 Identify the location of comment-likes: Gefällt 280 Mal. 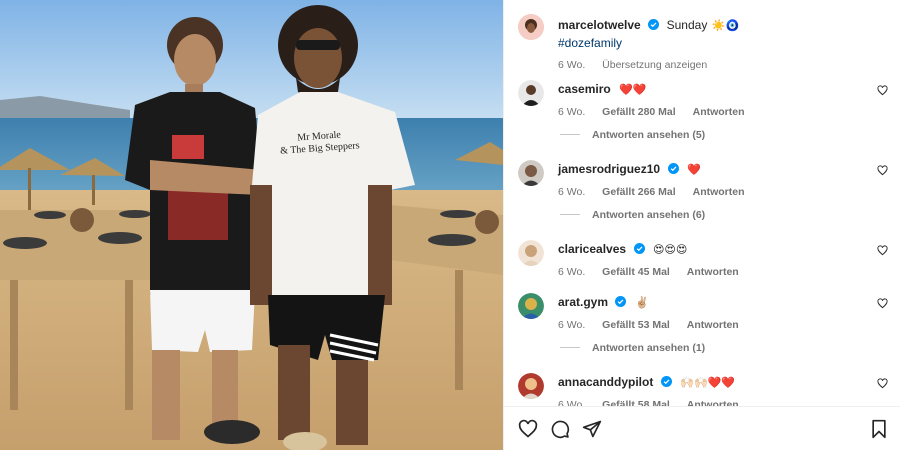
(639, 112).